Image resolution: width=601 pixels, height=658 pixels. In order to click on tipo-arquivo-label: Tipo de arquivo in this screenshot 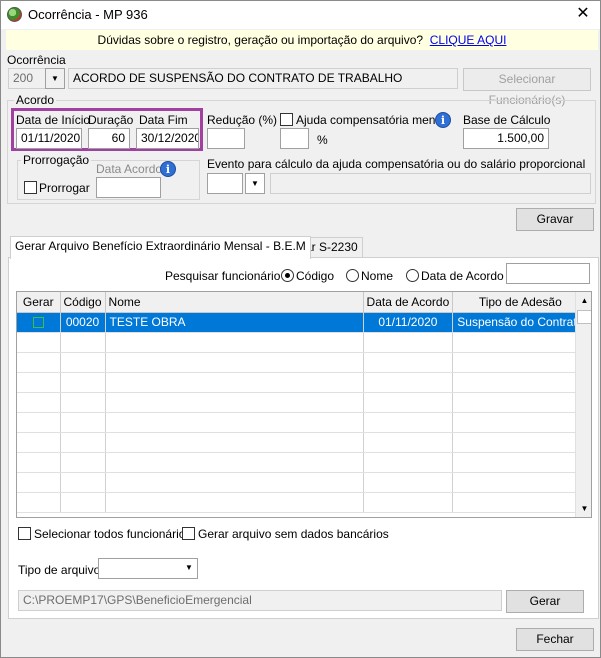, I will do `click(59, 570)`.